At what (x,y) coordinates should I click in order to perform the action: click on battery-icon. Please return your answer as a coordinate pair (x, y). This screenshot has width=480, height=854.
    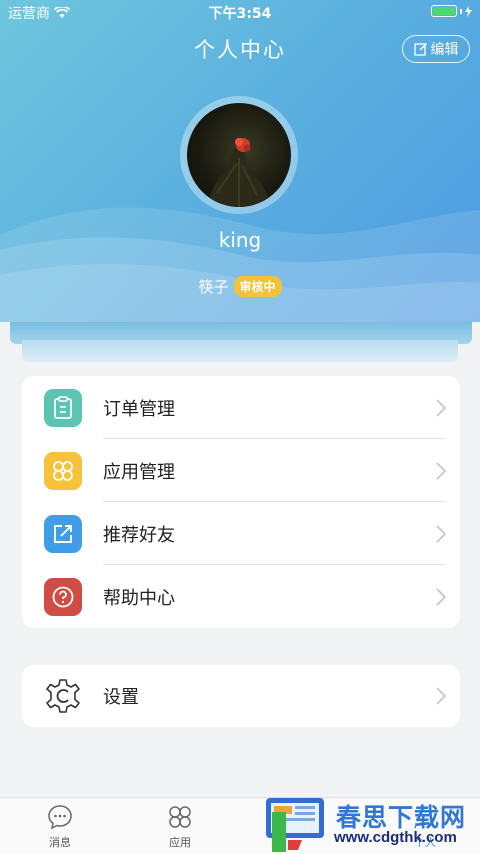
    Looking at the image, I should click on (451, 11).